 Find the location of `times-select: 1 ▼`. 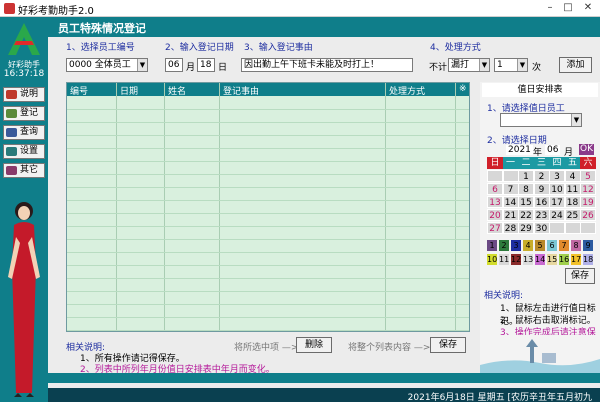

times-select: 1 ▼ is located at coordinates (511, 65).